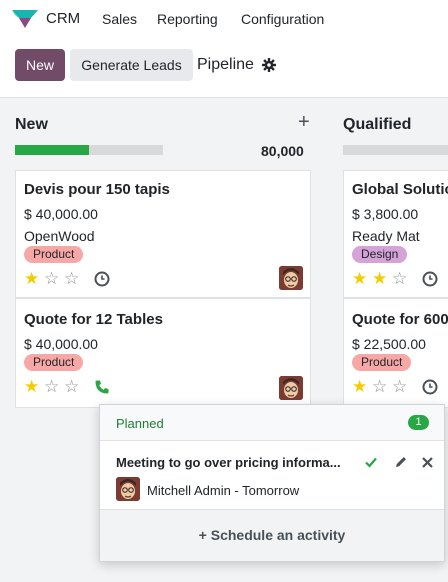 Image resolution: width=448 pixels, height=582 pixels. I want to click on schedule-activity-label: Schedule an activity, so click(278, 535).